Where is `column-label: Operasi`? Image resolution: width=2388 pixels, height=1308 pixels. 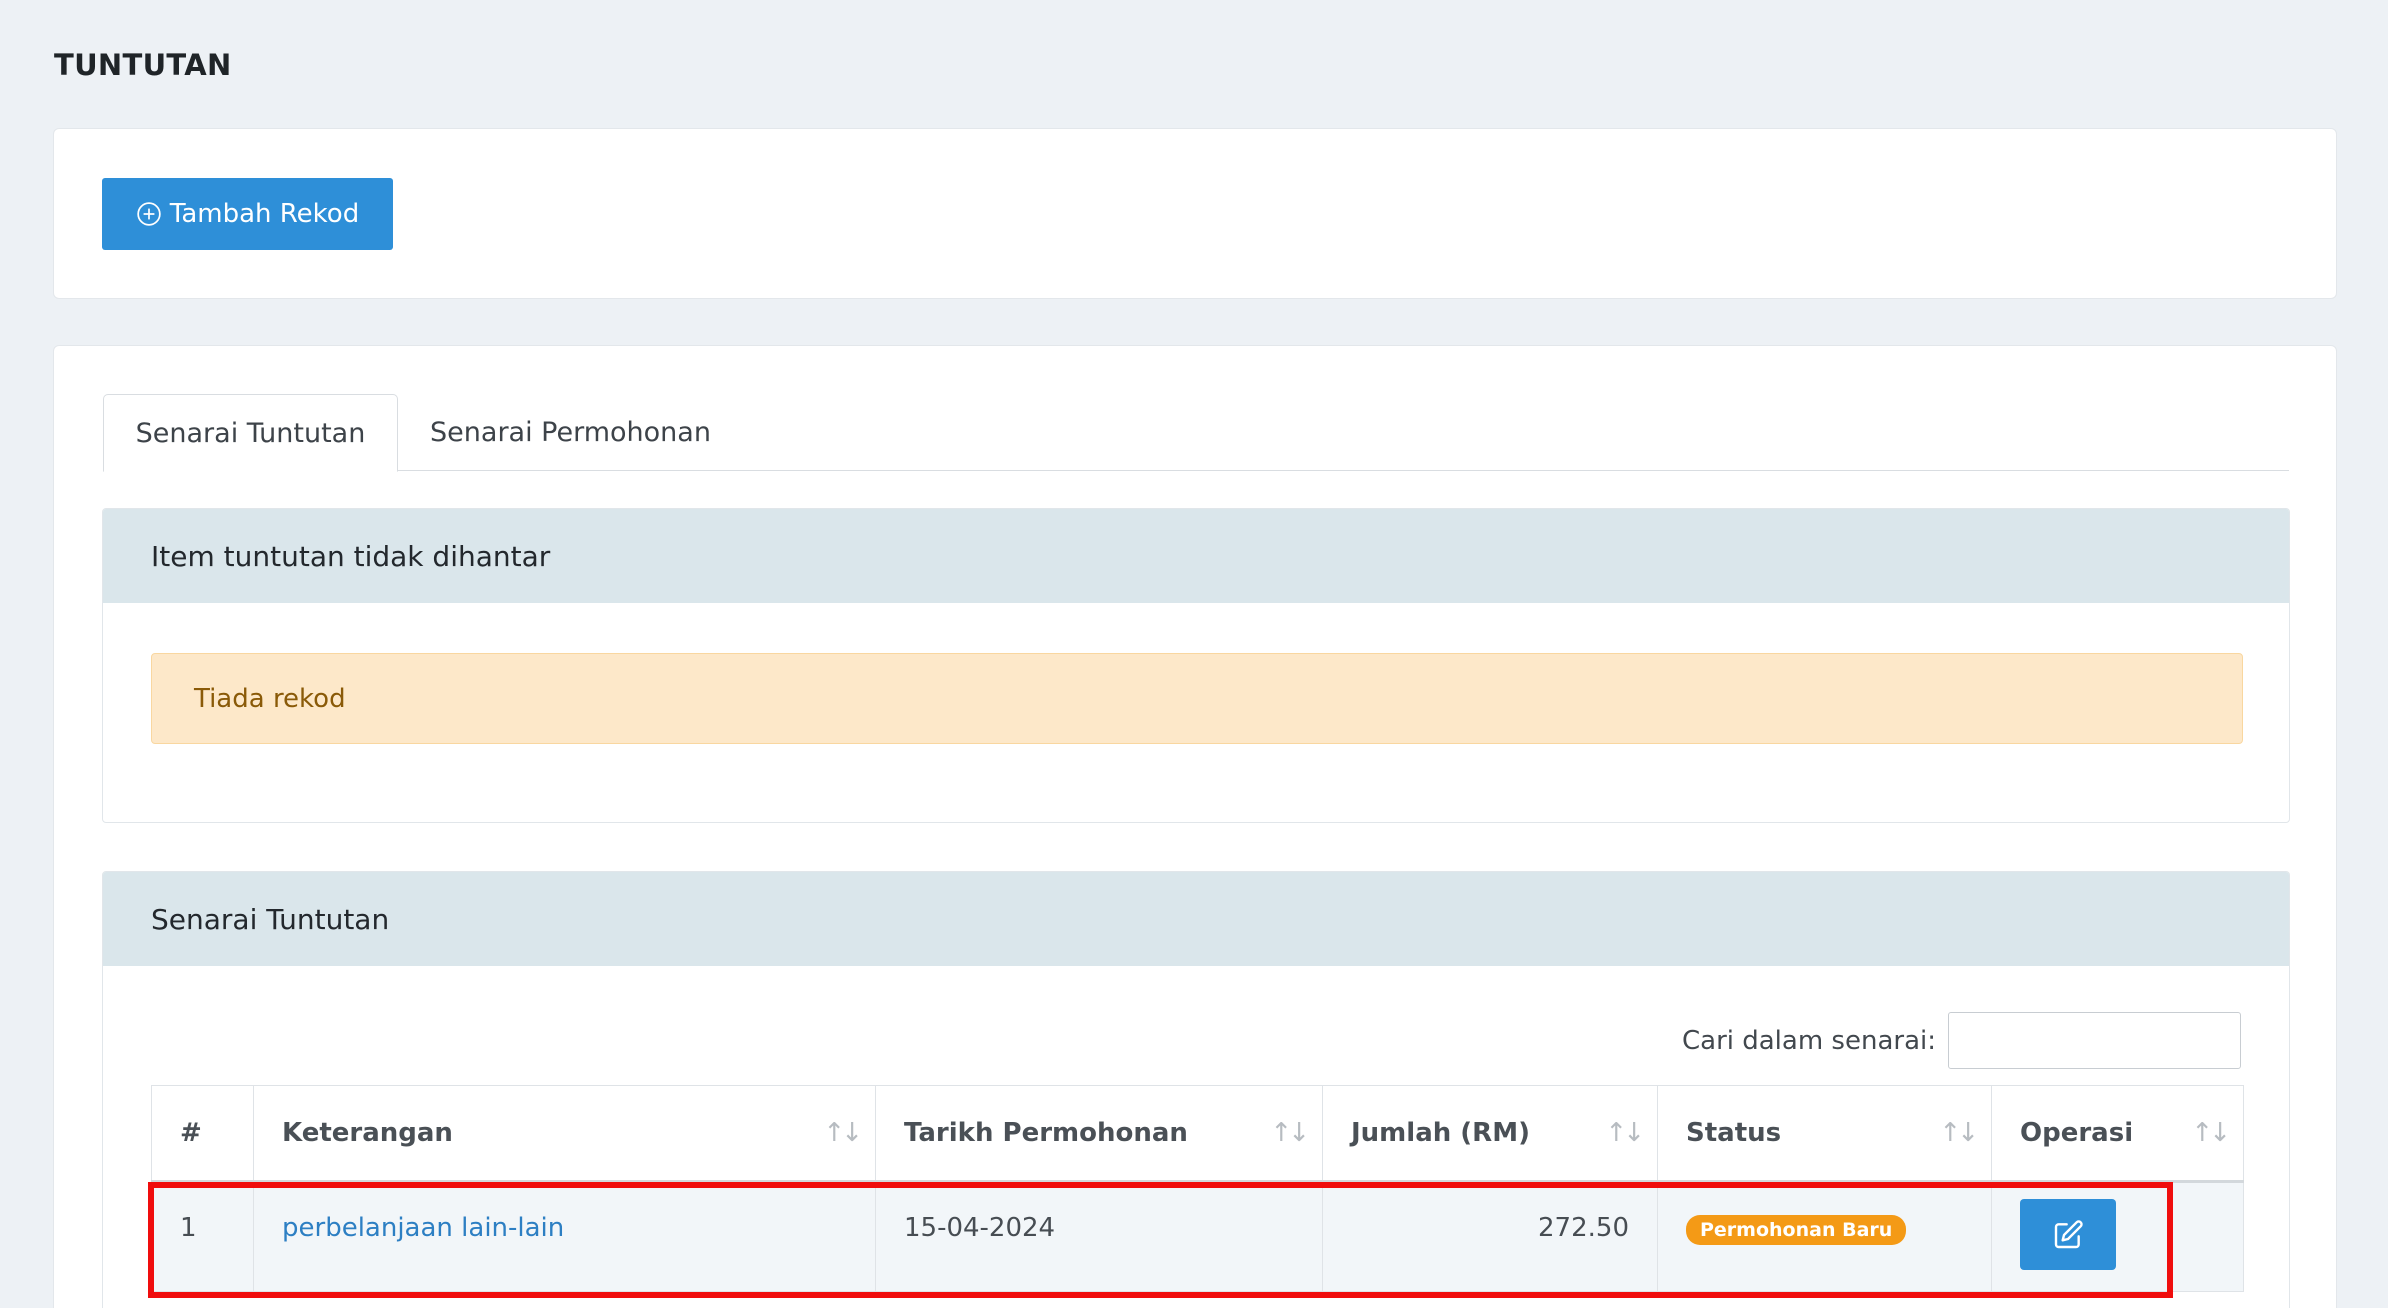
column-label: Operasi is located at coordinates (2077, 1133).